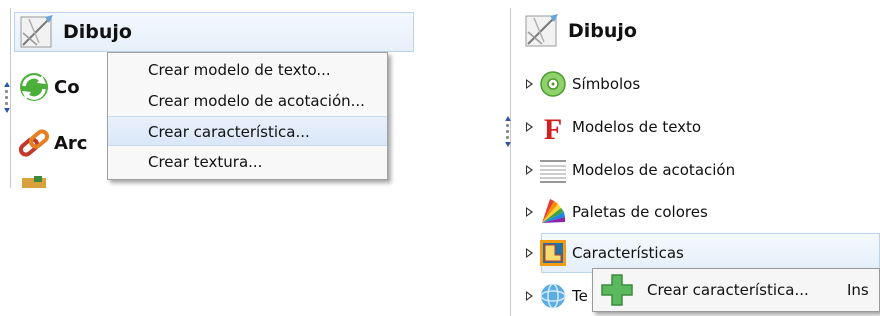 The width and height of the screenshot is (880, 316). I want to click on tree-item-label: Paletas de colores, so click(640, 212).